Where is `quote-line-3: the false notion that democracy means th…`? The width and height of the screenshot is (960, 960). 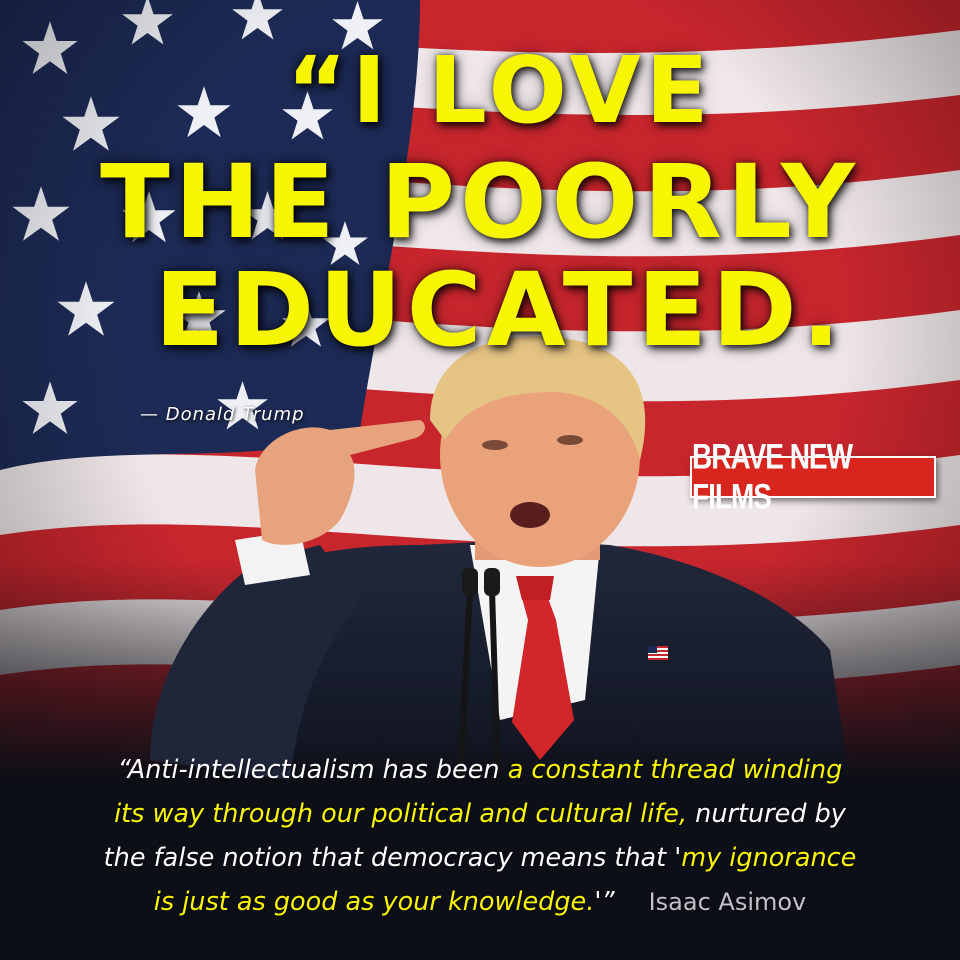
quote-line-3: the false notion that democracy means th… is located at coordinates (480, 858).